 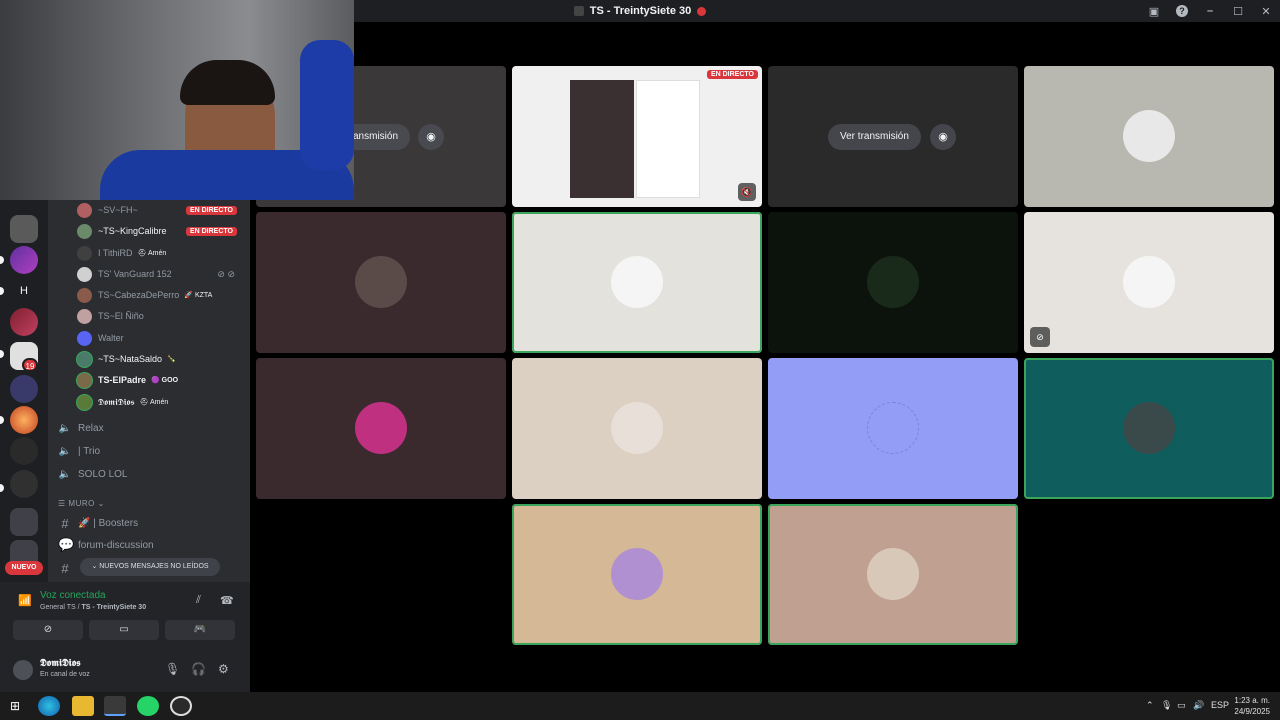 I want to click on member-name: TS~CabezaDePerro, so click(x=139, y=295).